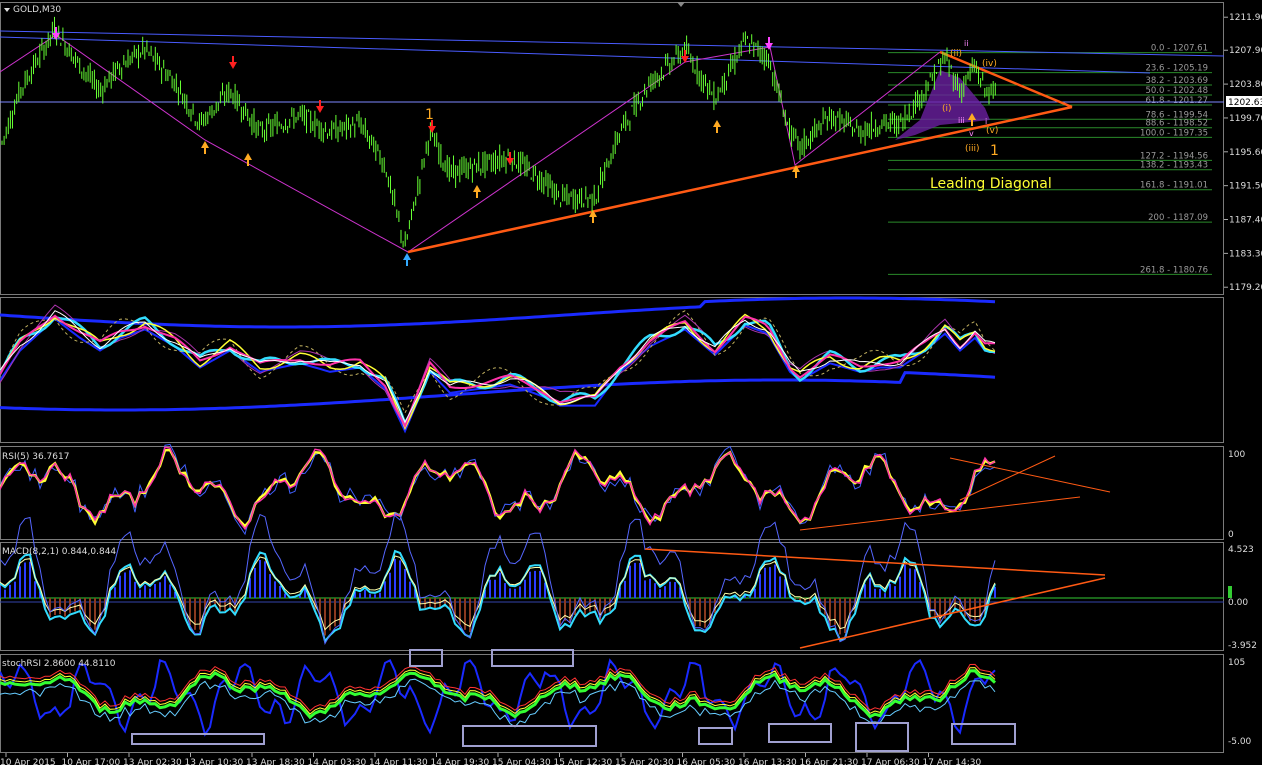 This screenshot has width=1262, height=765. What do you see at coordinates (1238, 603) in the screenshot?
I see `macd-axis-zero: 0.00` at bounding box center [1238, 603].